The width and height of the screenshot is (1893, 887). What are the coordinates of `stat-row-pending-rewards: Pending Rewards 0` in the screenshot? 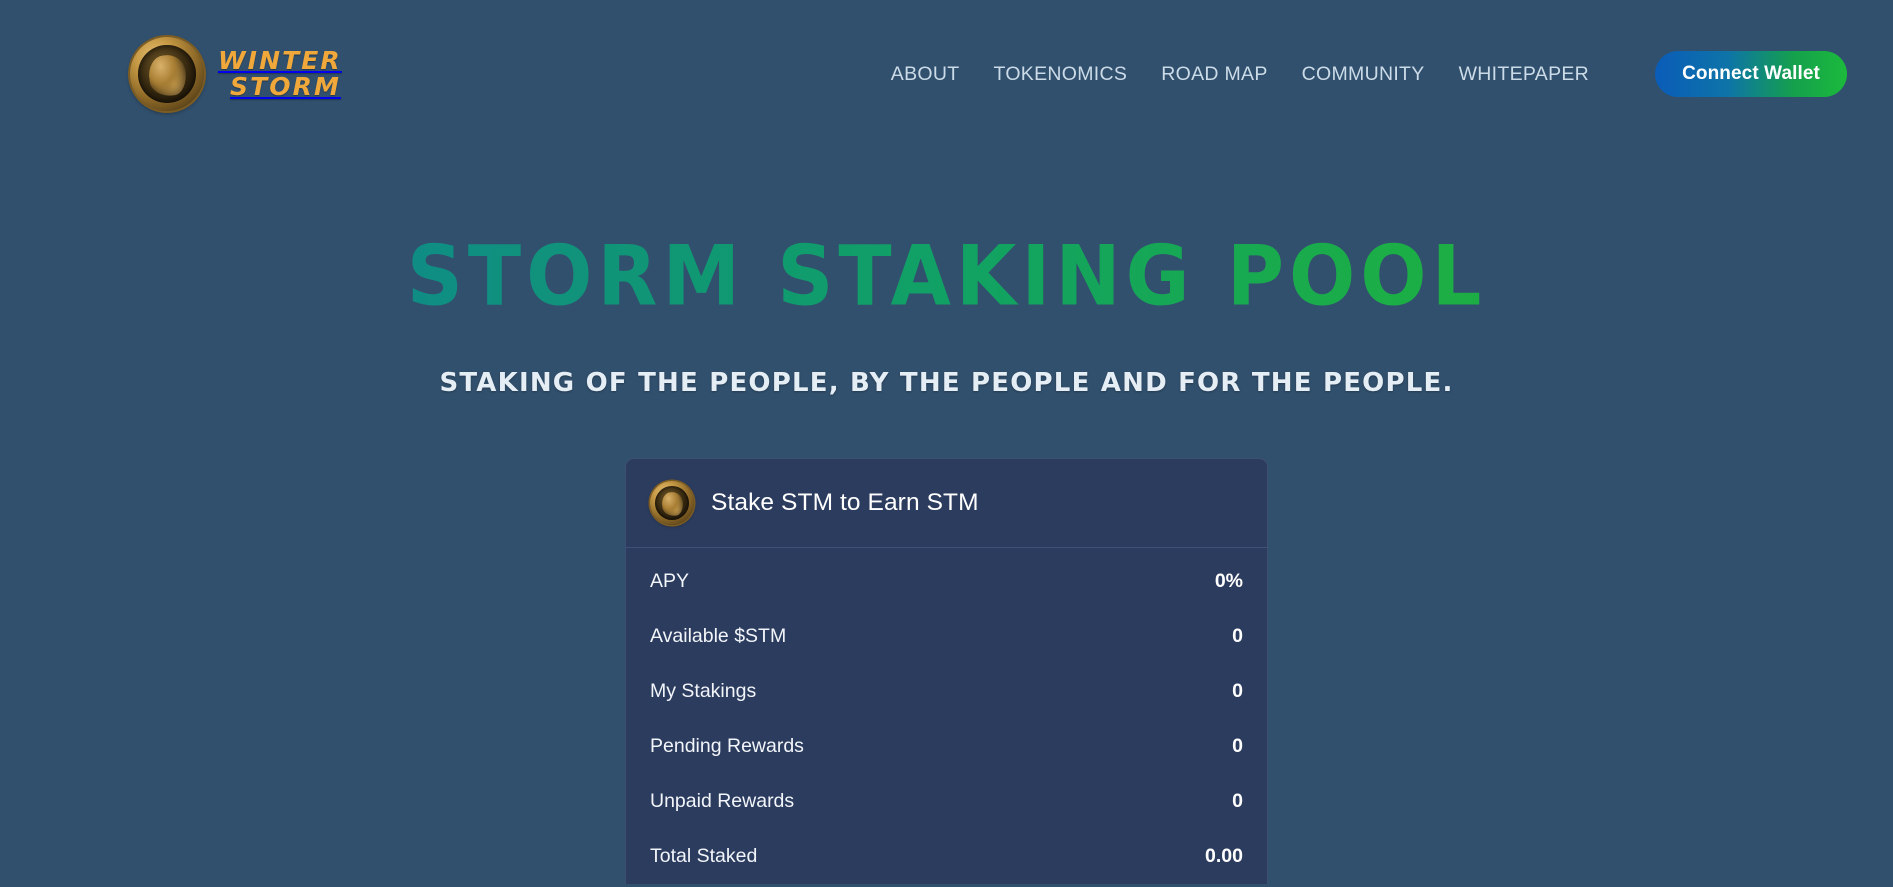 It's located at (946, 746).